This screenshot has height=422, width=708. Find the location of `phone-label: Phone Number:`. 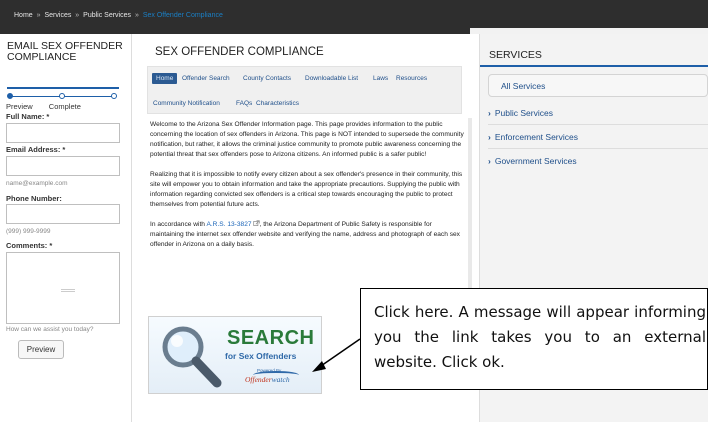

phone-label: Phone Number: is located at coordinates (34, 198).